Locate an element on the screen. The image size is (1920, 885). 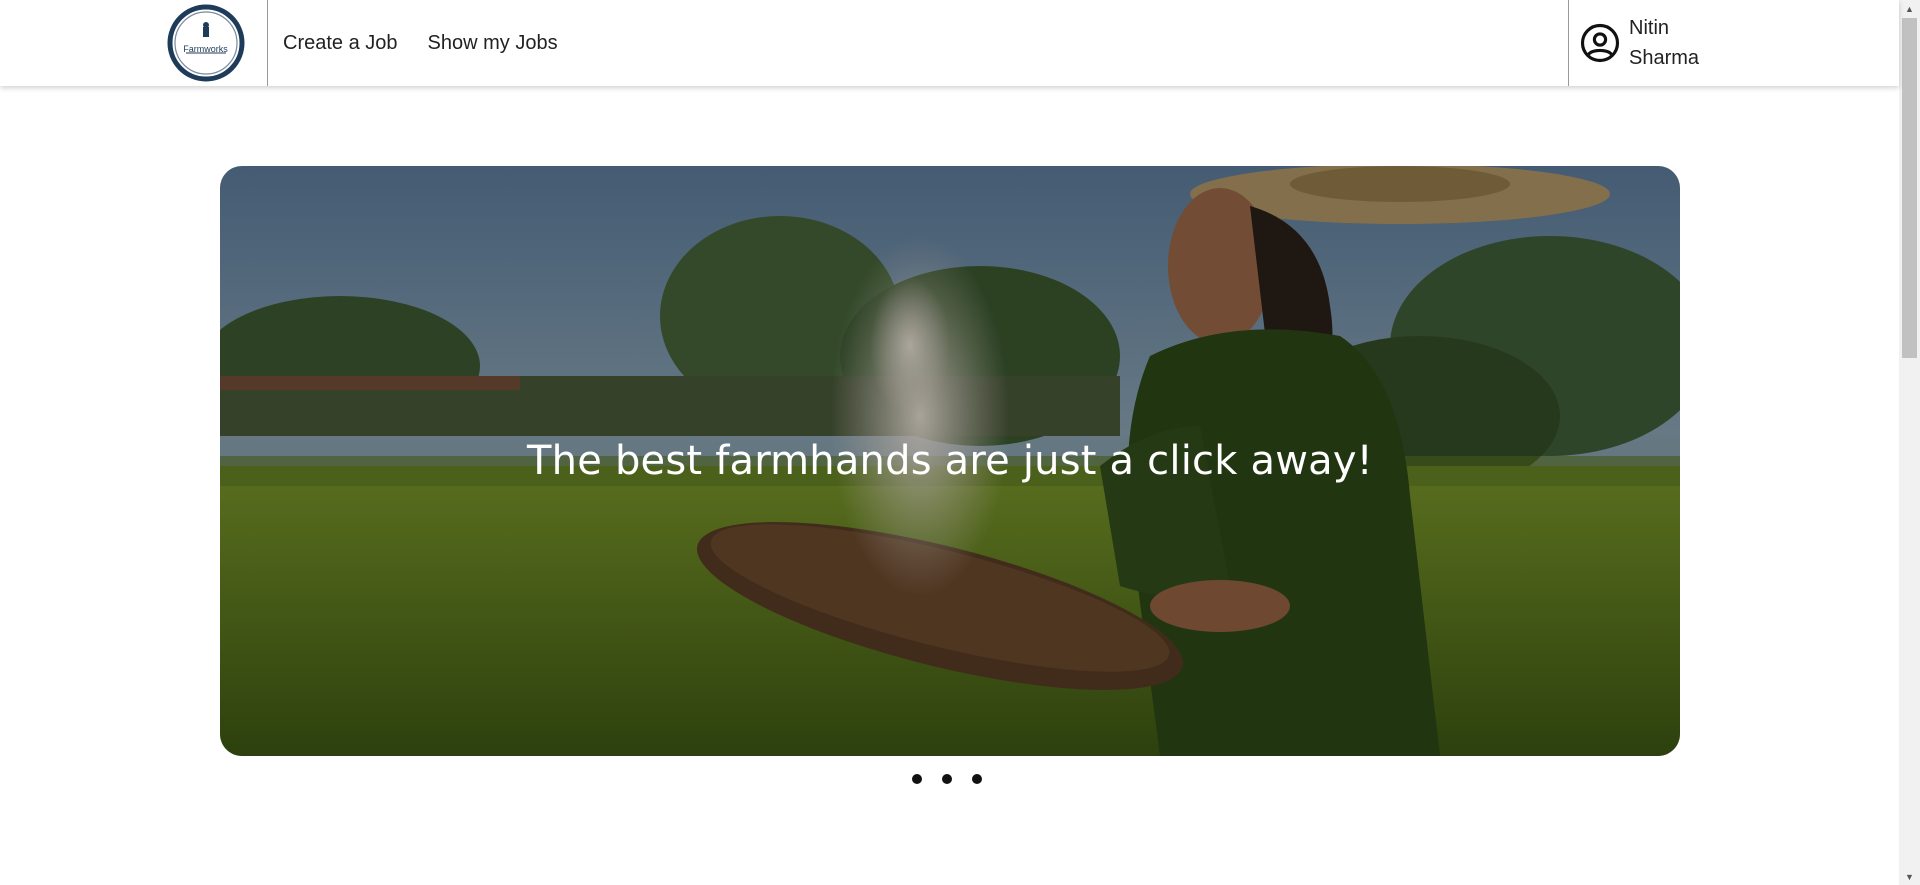
farmworks-logo: Farmworks is located at coordinates (206, 43).